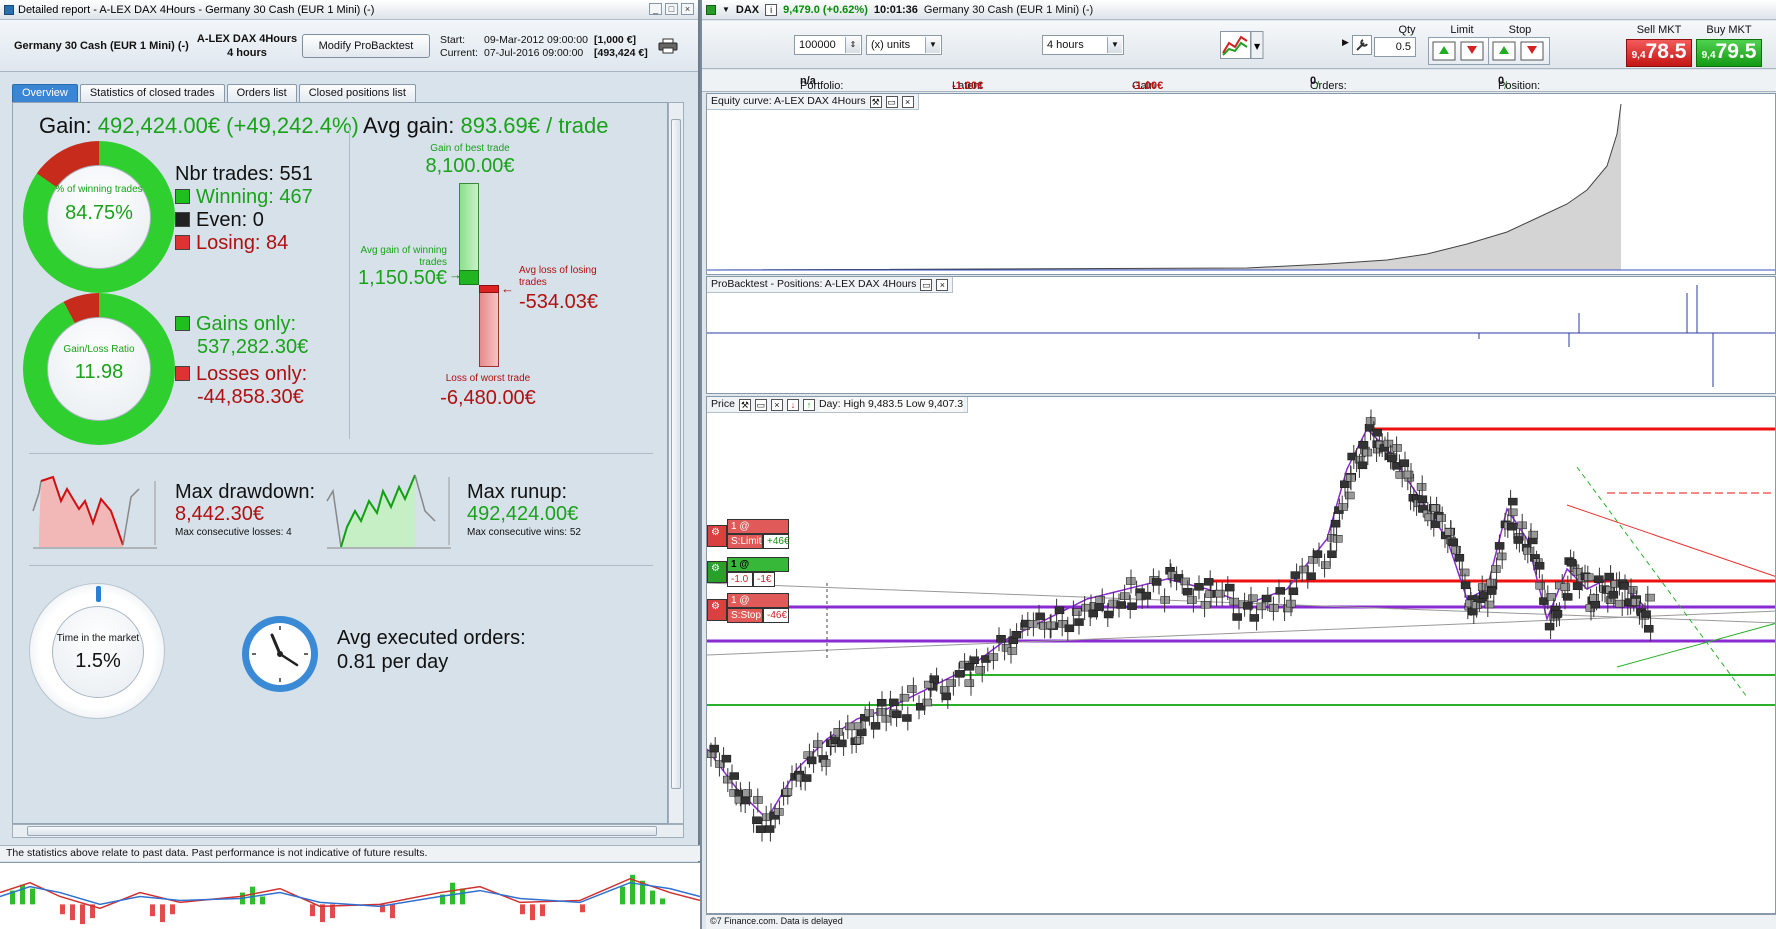 Image resolution: width=1776 pixels, height=929 pixels. What do you see at coordinates (852, 45) in the screenshot?
I see `quantity-spinner-icon: ⇕` at bounding box center [852, 45].